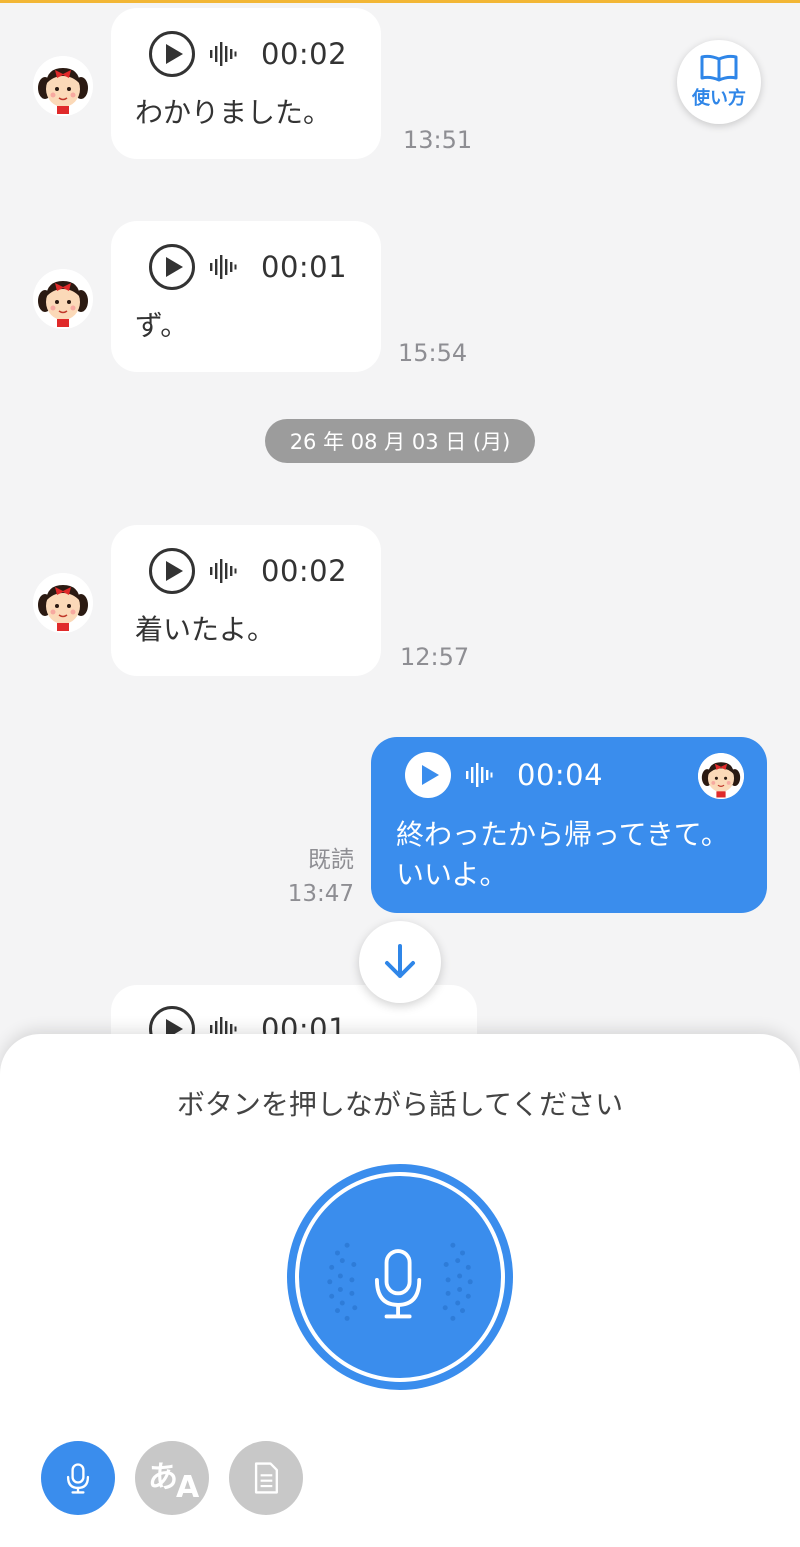 This screenshot has width=800, height=1547. What do you see at coordinates (188, 1487) in the screenshot?
I see `translate-icon-latin: A` at bounding box center [188, 1487].